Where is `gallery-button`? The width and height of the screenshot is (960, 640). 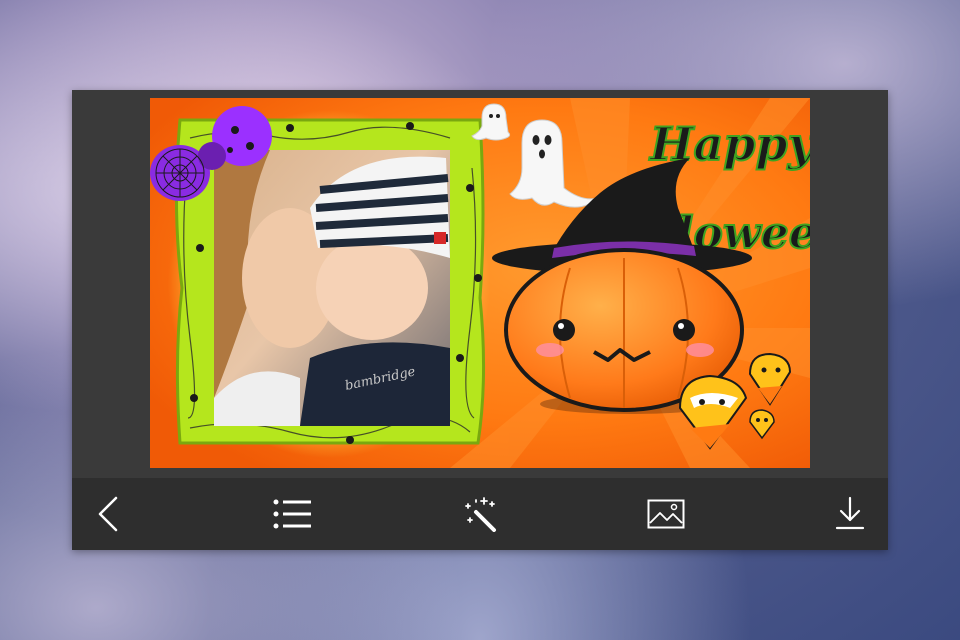 gallery-button is located at coordinates (666, 514).